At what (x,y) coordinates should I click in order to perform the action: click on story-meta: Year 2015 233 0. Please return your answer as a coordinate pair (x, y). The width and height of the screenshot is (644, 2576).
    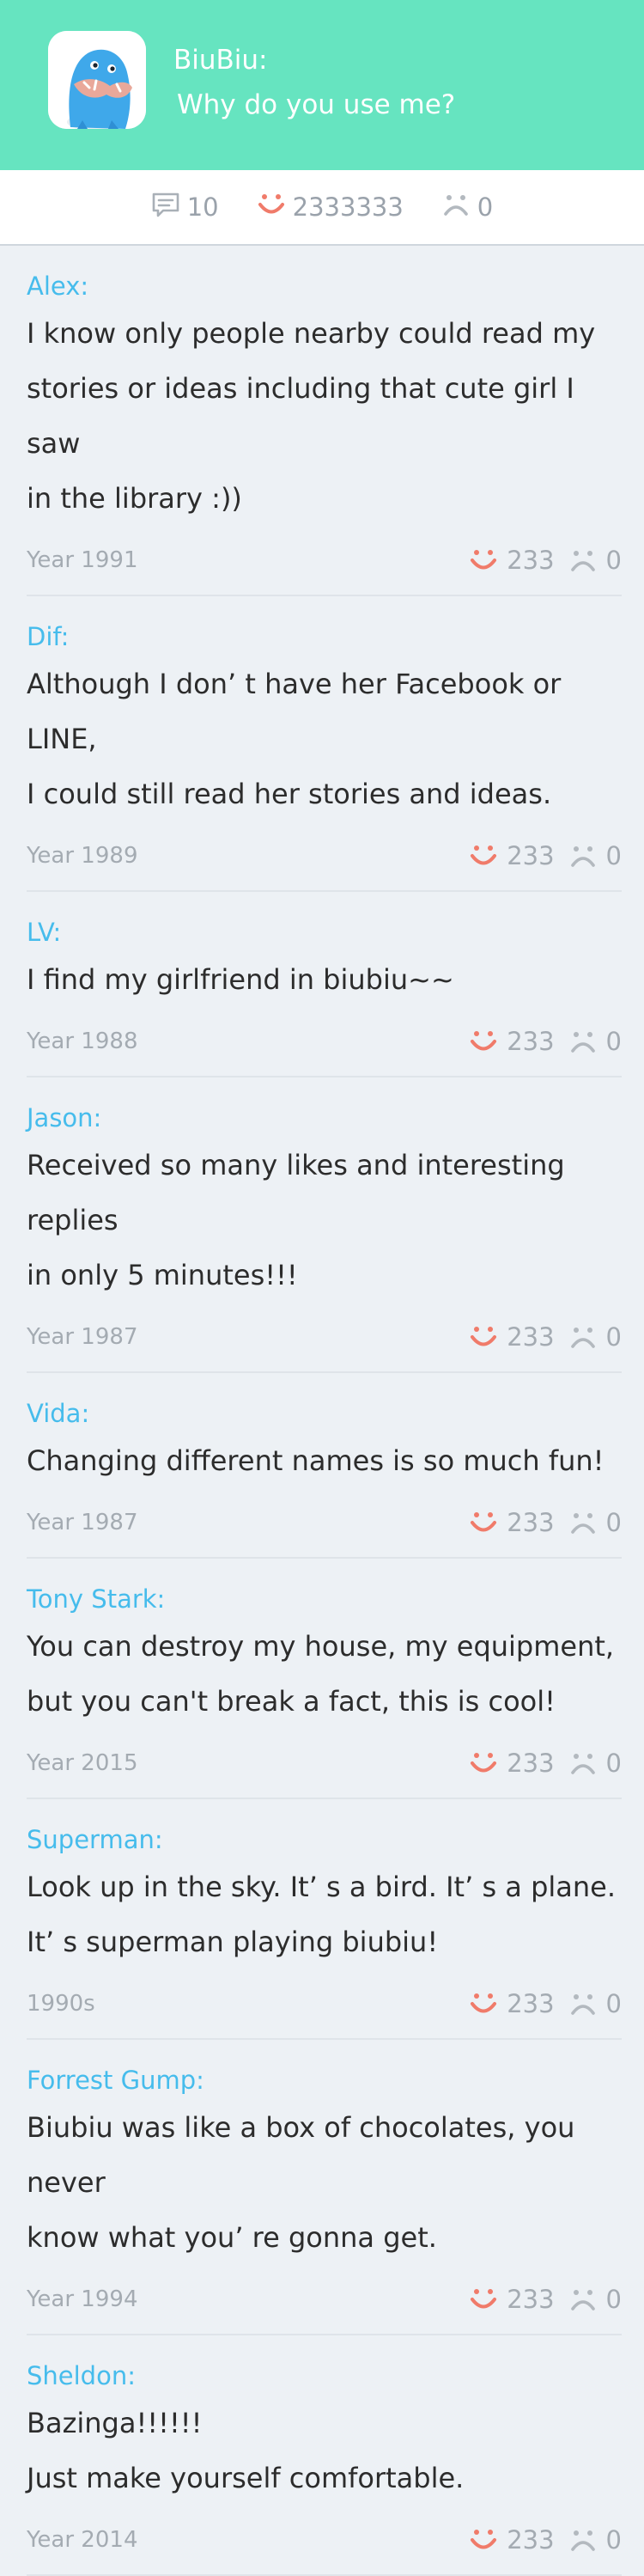
    Looking at the image, I should click on (324, 1764).